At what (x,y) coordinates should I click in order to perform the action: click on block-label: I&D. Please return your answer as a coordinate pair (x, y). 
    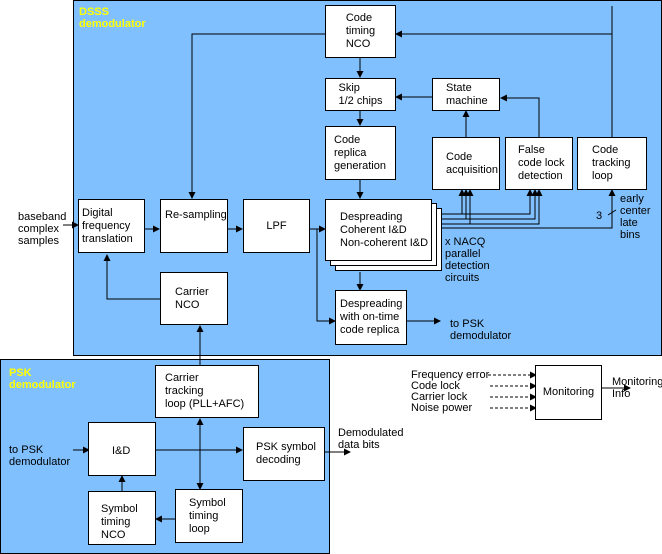
    Looking at the image, I should click on (121, 451).